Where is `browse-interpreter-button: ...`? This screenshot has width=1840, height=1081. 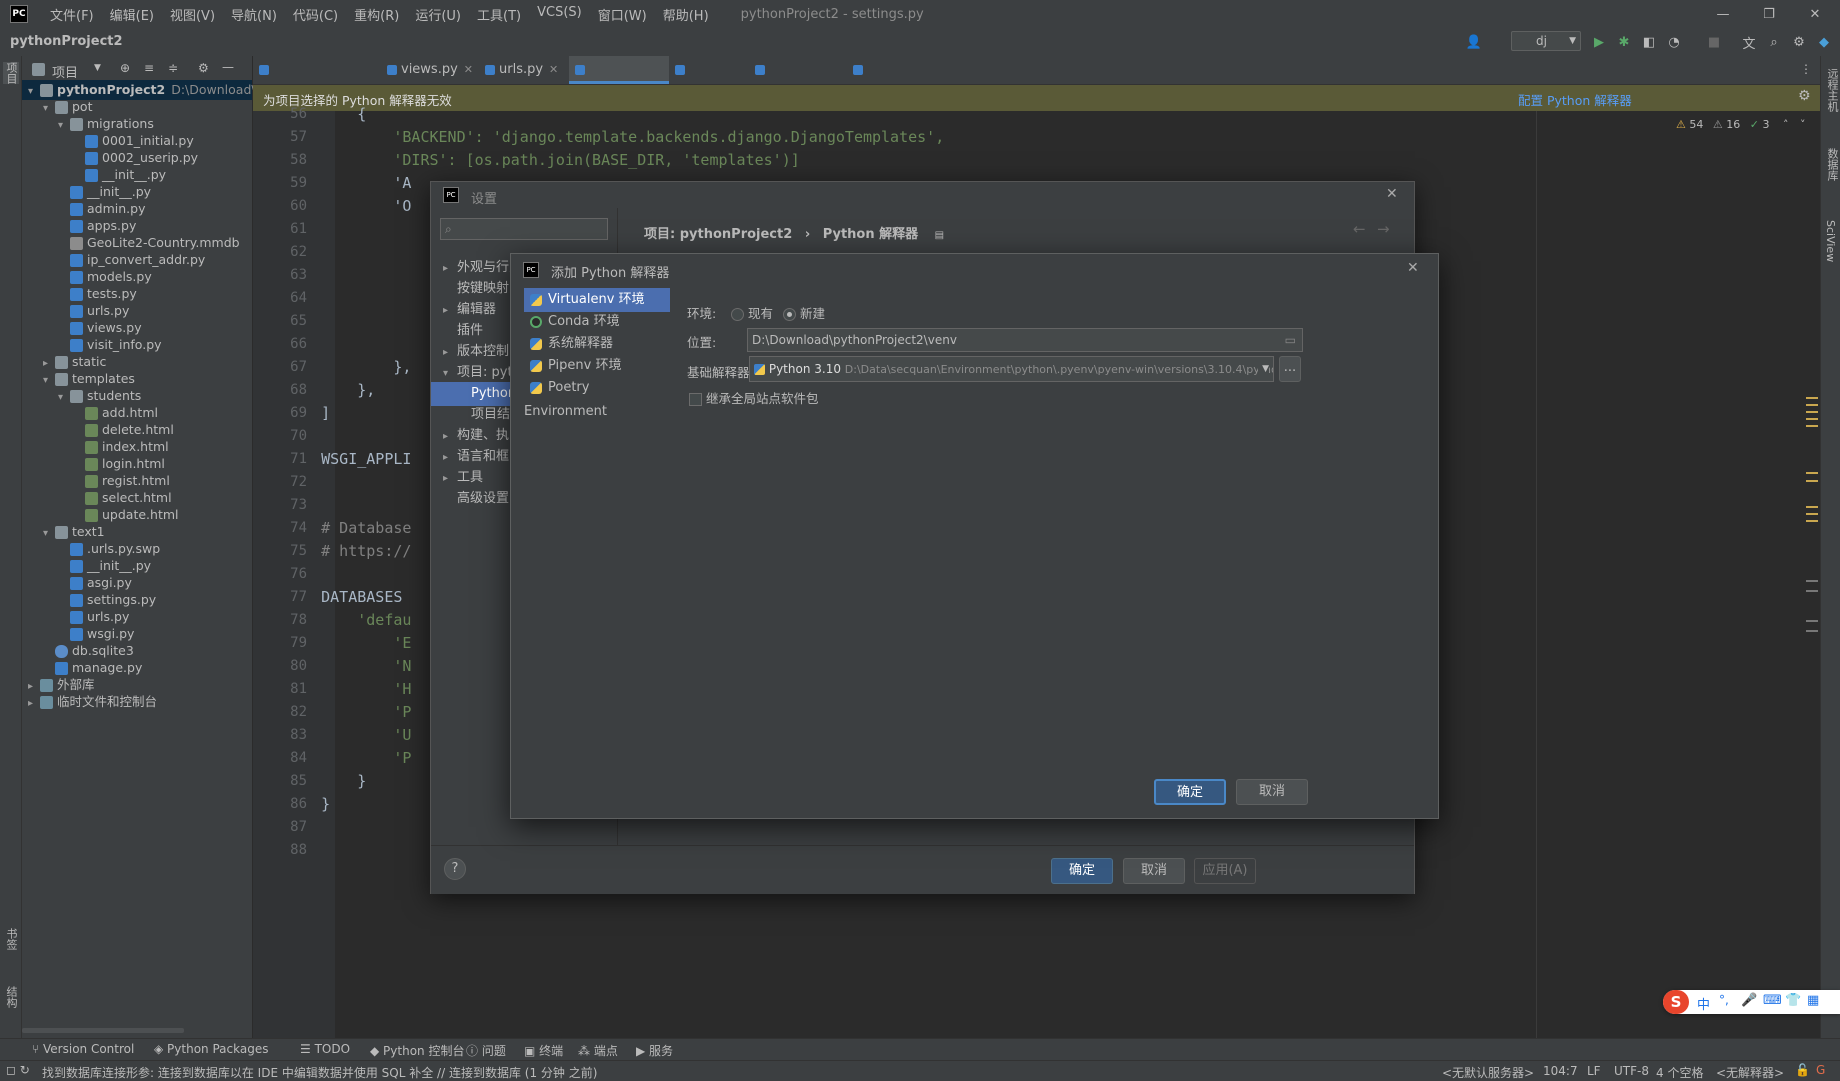
browse-interpreter-button: ... is located at coordinates (1290, 369).